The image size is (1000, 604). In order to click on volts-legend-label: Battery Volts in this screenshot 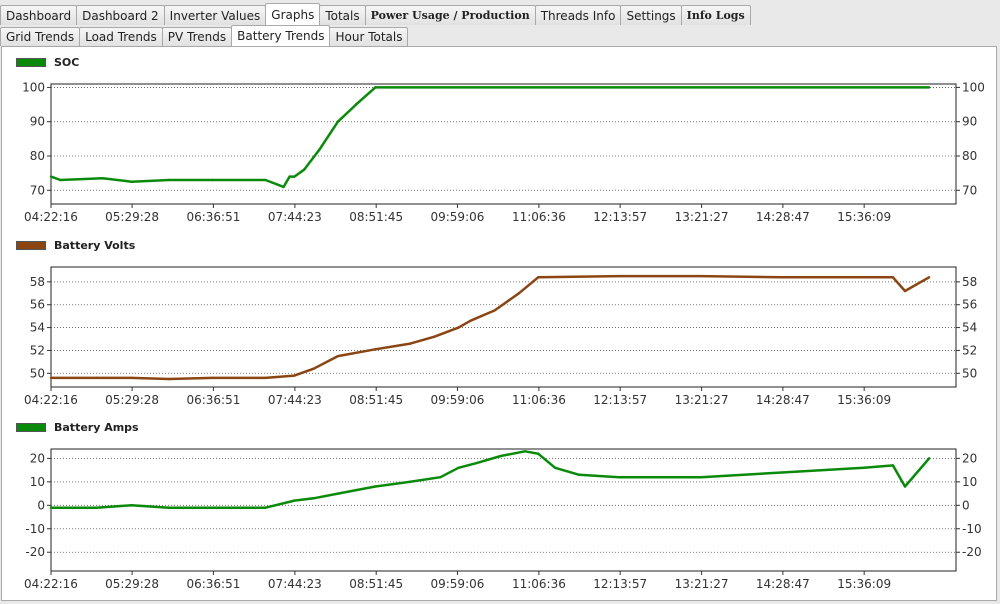, I will do `click(95, 245)`.